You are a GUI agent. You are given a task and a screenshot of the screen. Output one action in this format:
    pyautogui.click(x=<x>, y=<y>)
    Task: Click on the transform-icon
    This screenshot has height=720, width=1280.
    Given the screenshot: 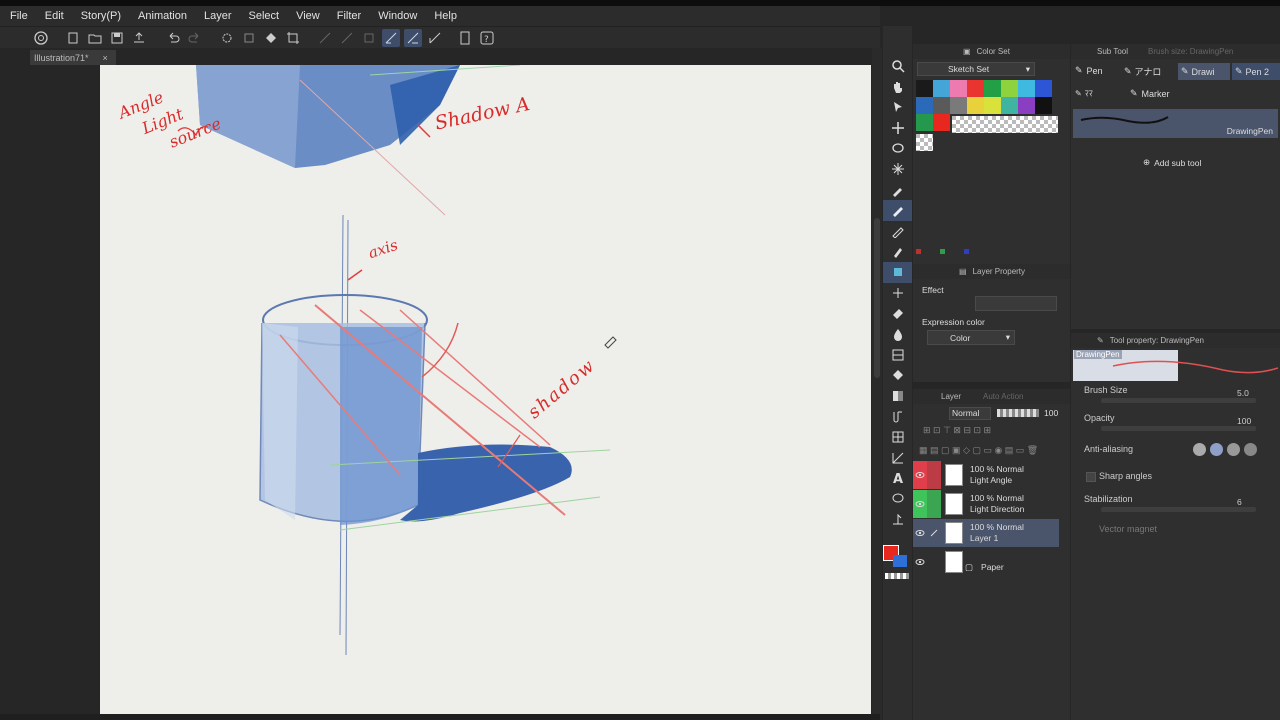 What is the action you would take?
    pyautogui.click(x=249, y=38)
    